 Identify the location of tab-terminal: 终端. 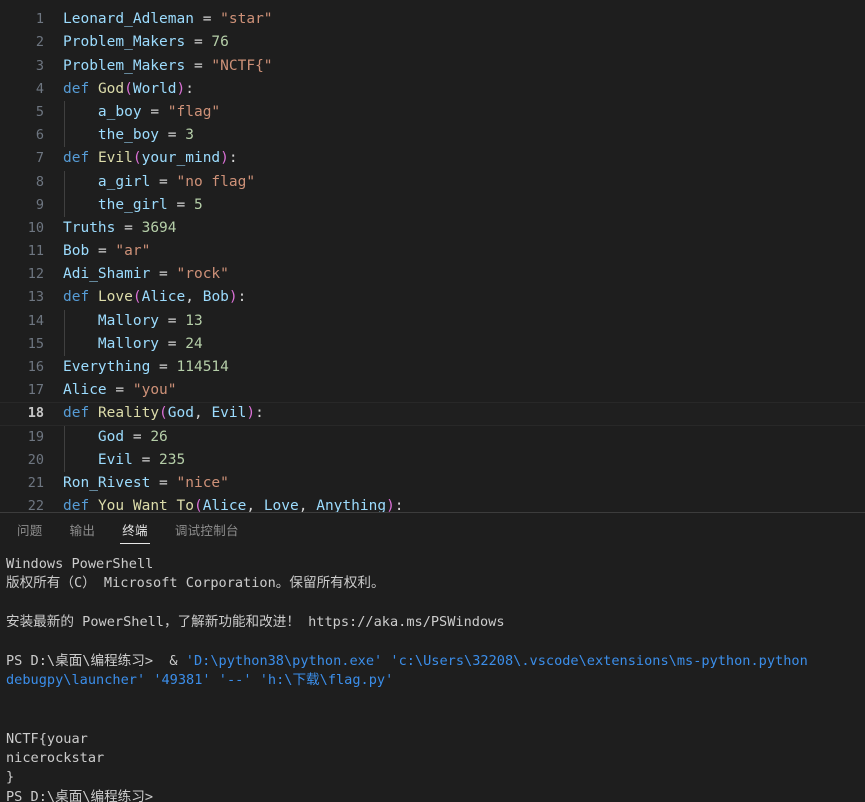
(135, 530).